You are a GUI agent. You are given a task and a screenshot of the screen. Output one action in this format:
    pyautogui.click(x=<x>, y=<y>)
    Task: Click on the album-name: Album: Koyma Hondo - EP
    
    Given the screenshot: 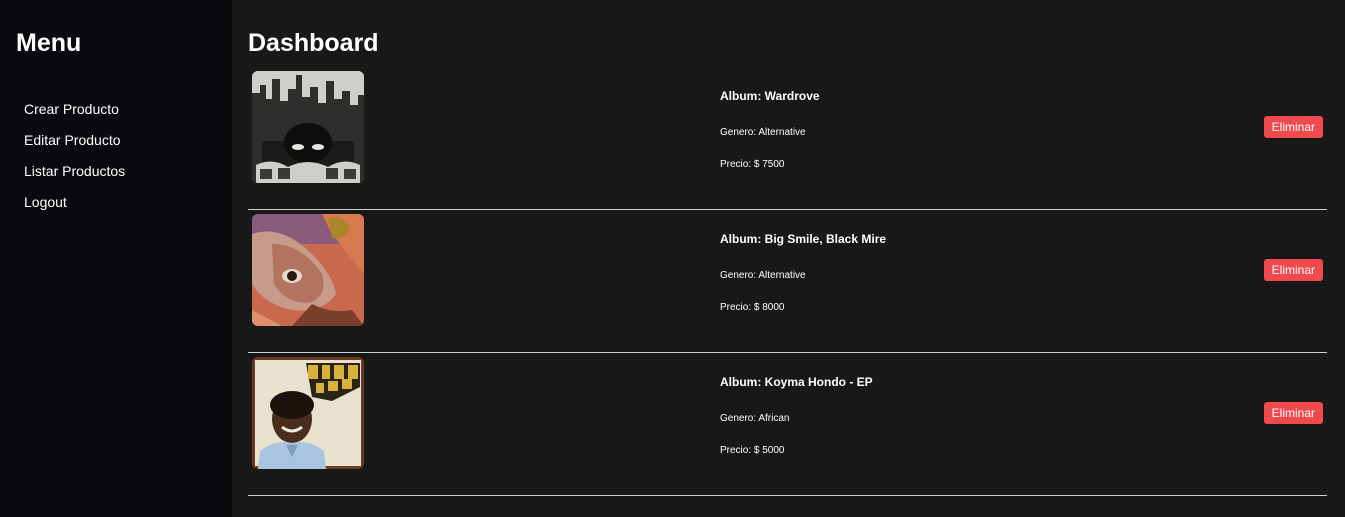 What is the action you would take?
    pyautogui.click(x=796, y=382)
    